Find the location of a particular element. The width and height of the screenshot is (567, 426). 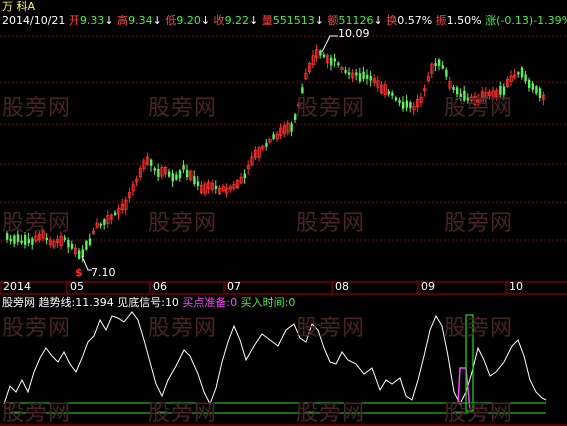

indicator-name: 股旁网 is located at coordinates (18, 302).